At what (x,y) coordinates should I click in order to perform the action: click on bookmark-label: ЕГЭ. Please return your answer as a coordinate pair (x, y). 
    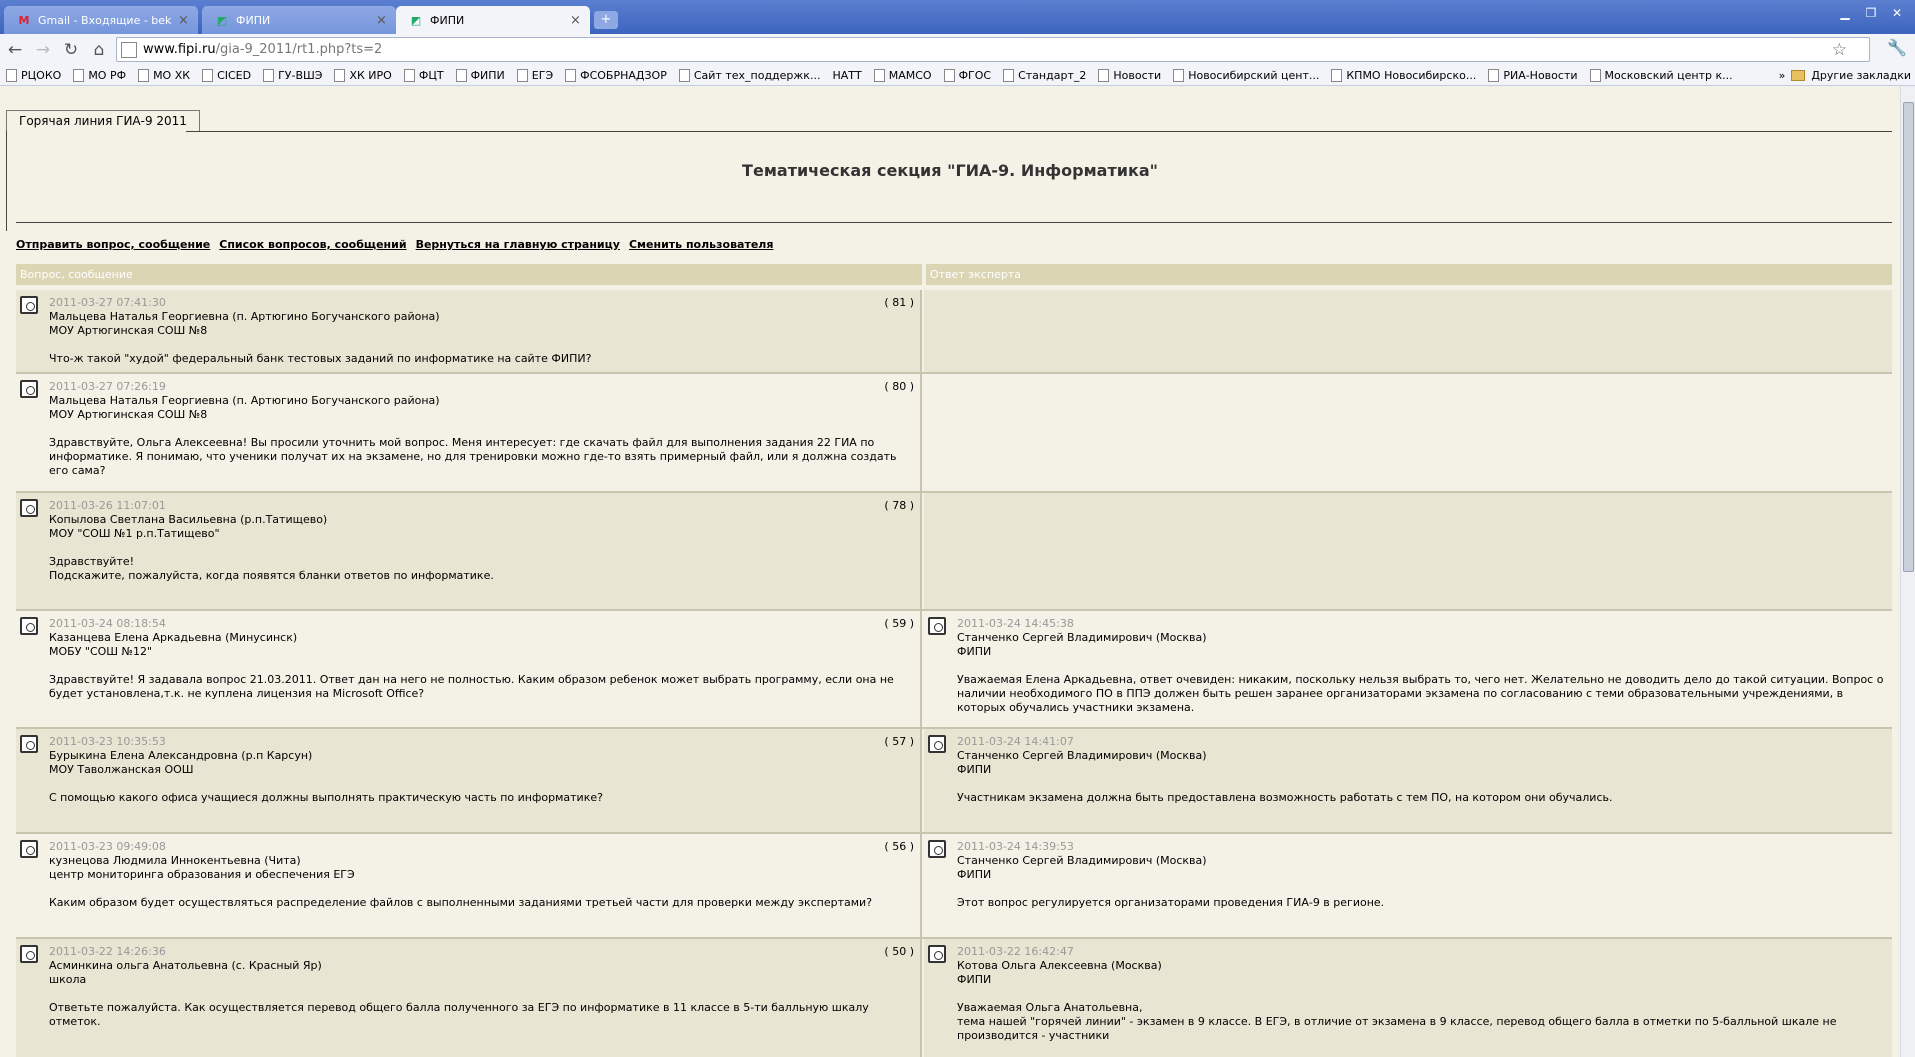
    Looking at the image, I should click on (542, 75).